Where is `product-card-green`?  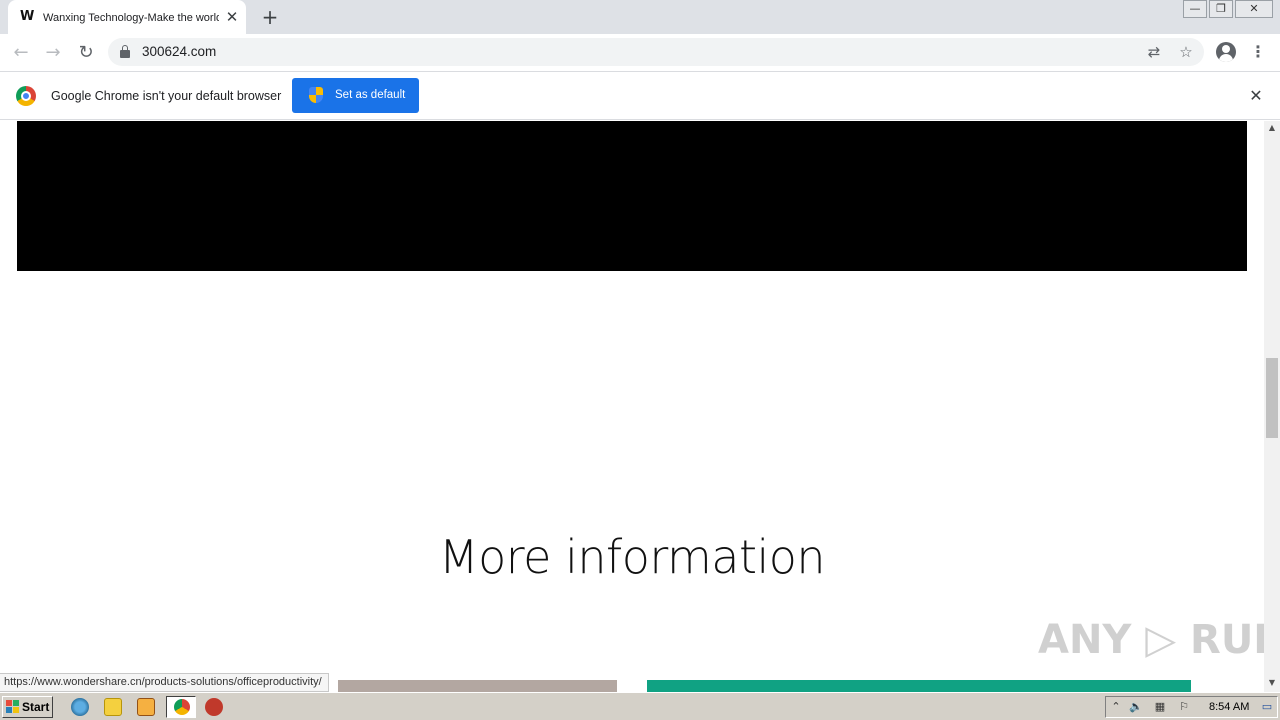 product-card-green is located at coordinates (919, 686).